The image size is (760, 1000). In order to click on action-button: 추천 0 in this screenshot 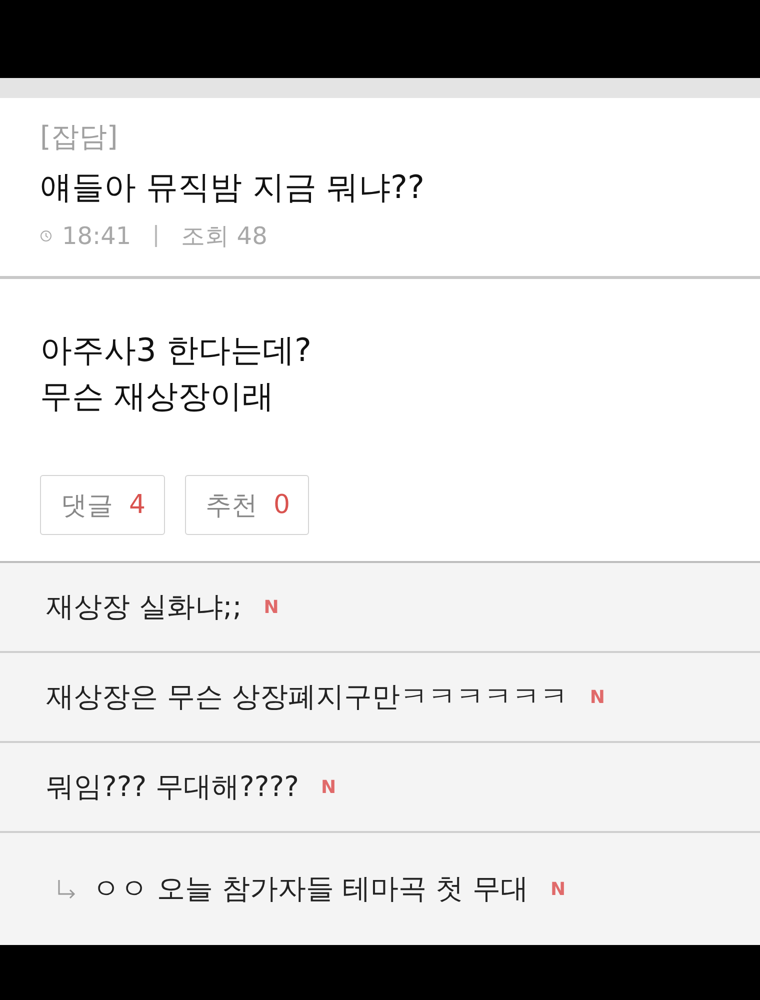, I will do `click(247, 505)`.